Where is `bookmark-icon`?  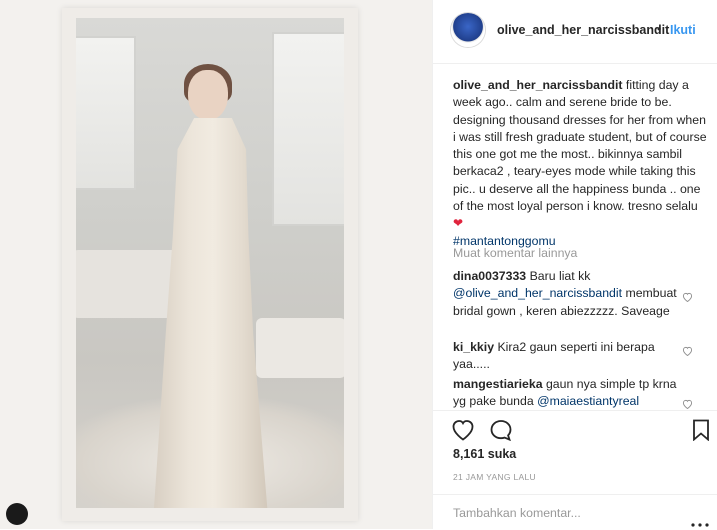
bookmark-icon is located at coordinates (701, 432).